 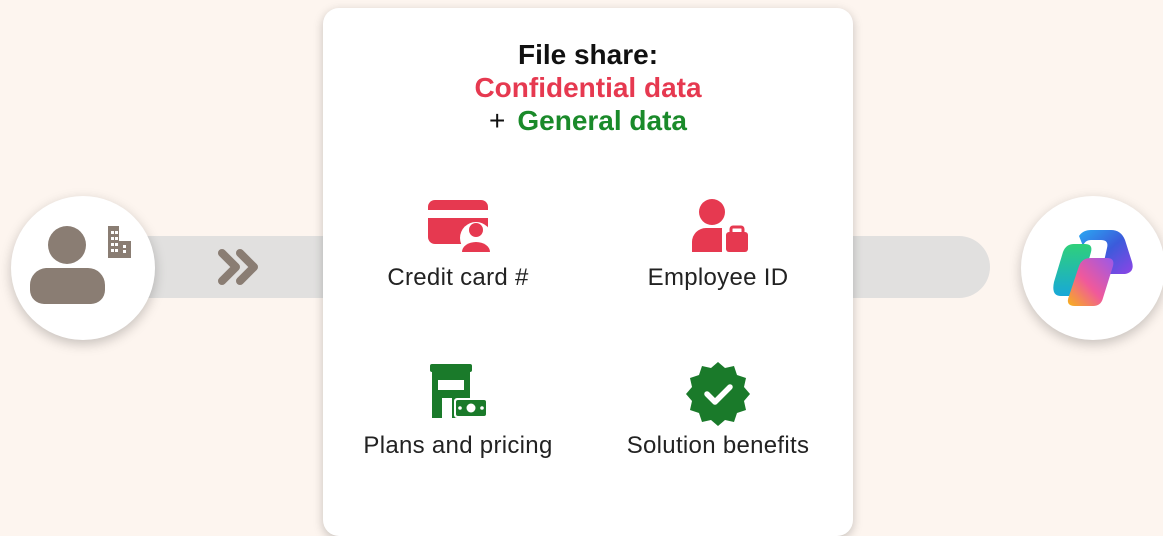 I want to click on user-building-icon, so click(x=80, y=265).